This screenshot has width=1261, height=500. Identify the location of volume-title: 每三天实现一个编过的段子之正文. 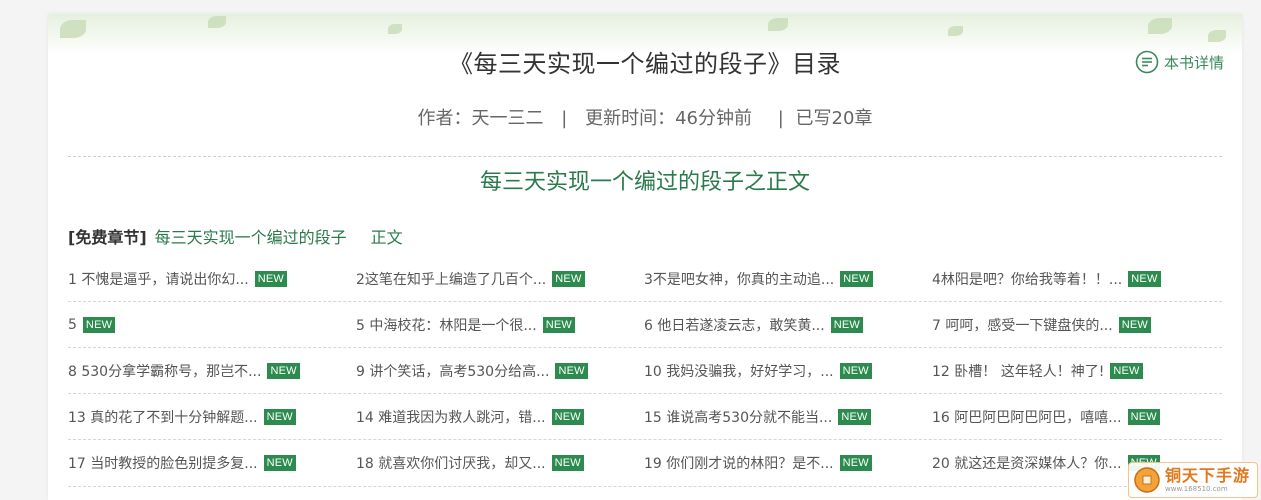
(644, 182).